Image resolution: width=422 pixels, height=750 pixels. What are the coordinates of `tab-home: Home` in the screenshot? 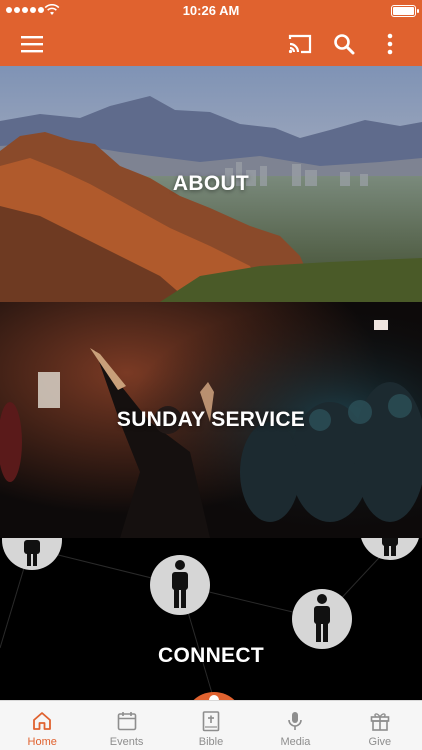 It's located at (42, 725).